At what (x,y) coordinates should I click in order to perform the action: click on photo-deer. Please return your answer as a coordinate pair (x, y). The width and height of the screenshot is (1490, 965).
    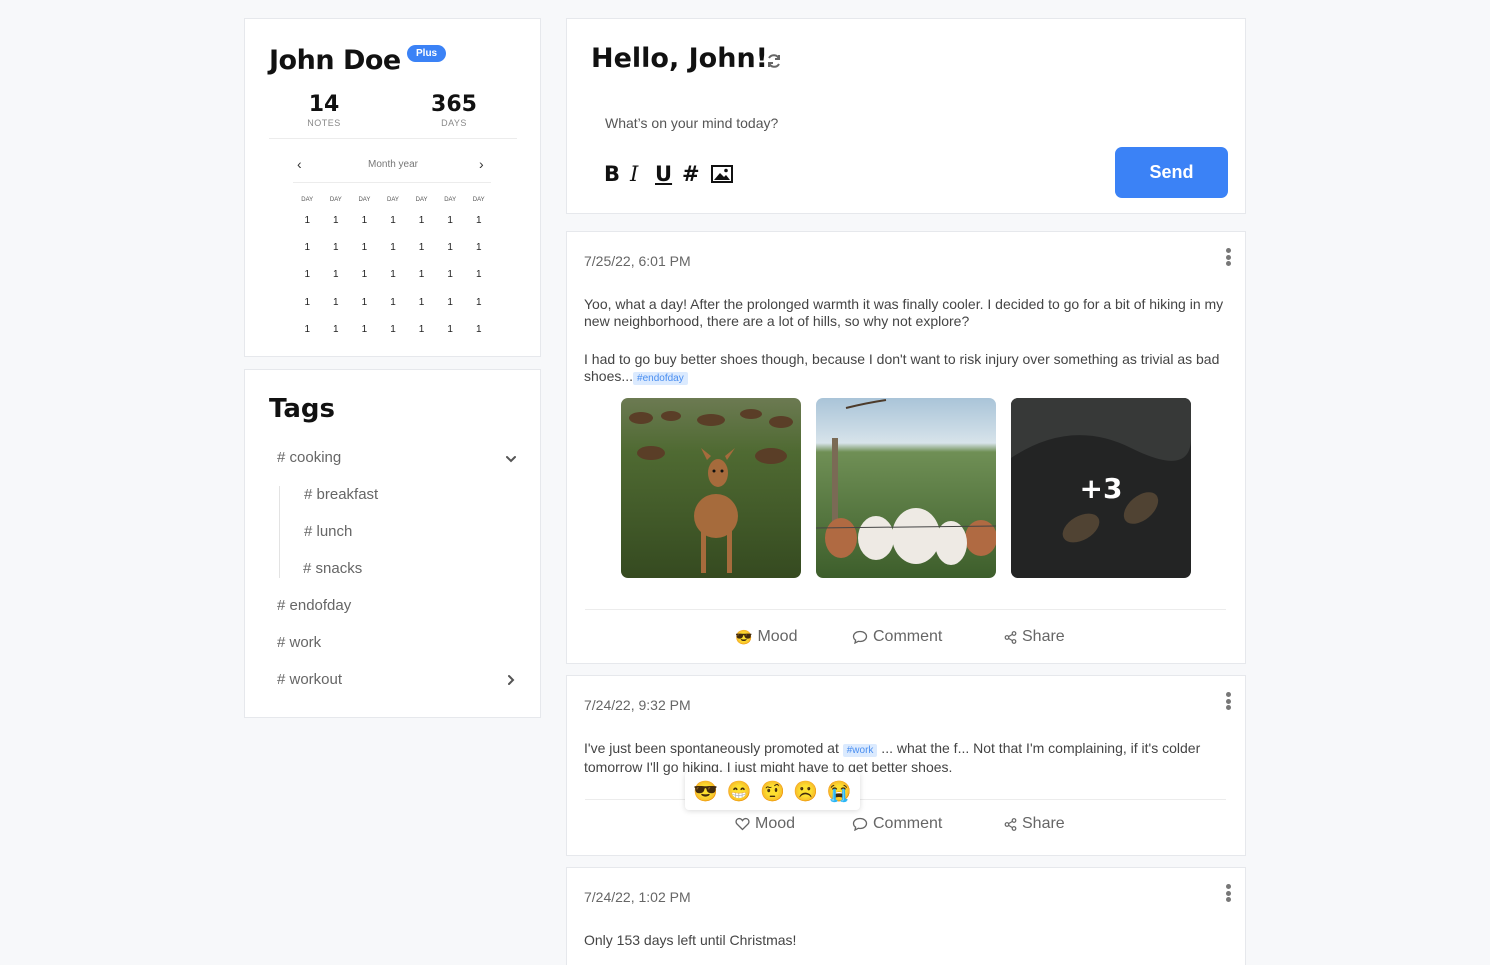
    Looking at the image, I should click on (711, 488).